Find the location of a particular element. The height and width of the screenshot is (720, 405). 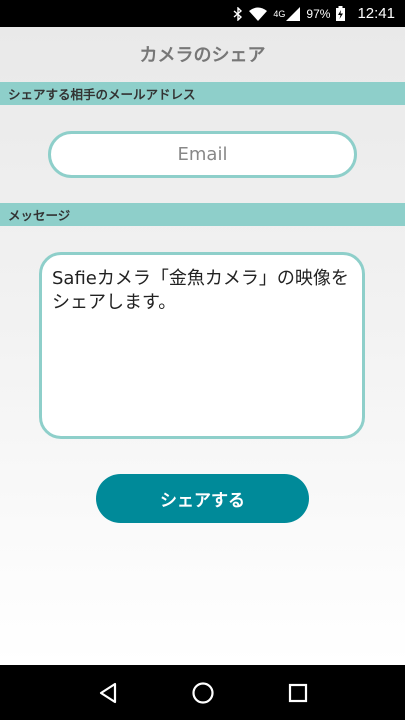

battery-percent: 97% is located at coordinates (318, 13).